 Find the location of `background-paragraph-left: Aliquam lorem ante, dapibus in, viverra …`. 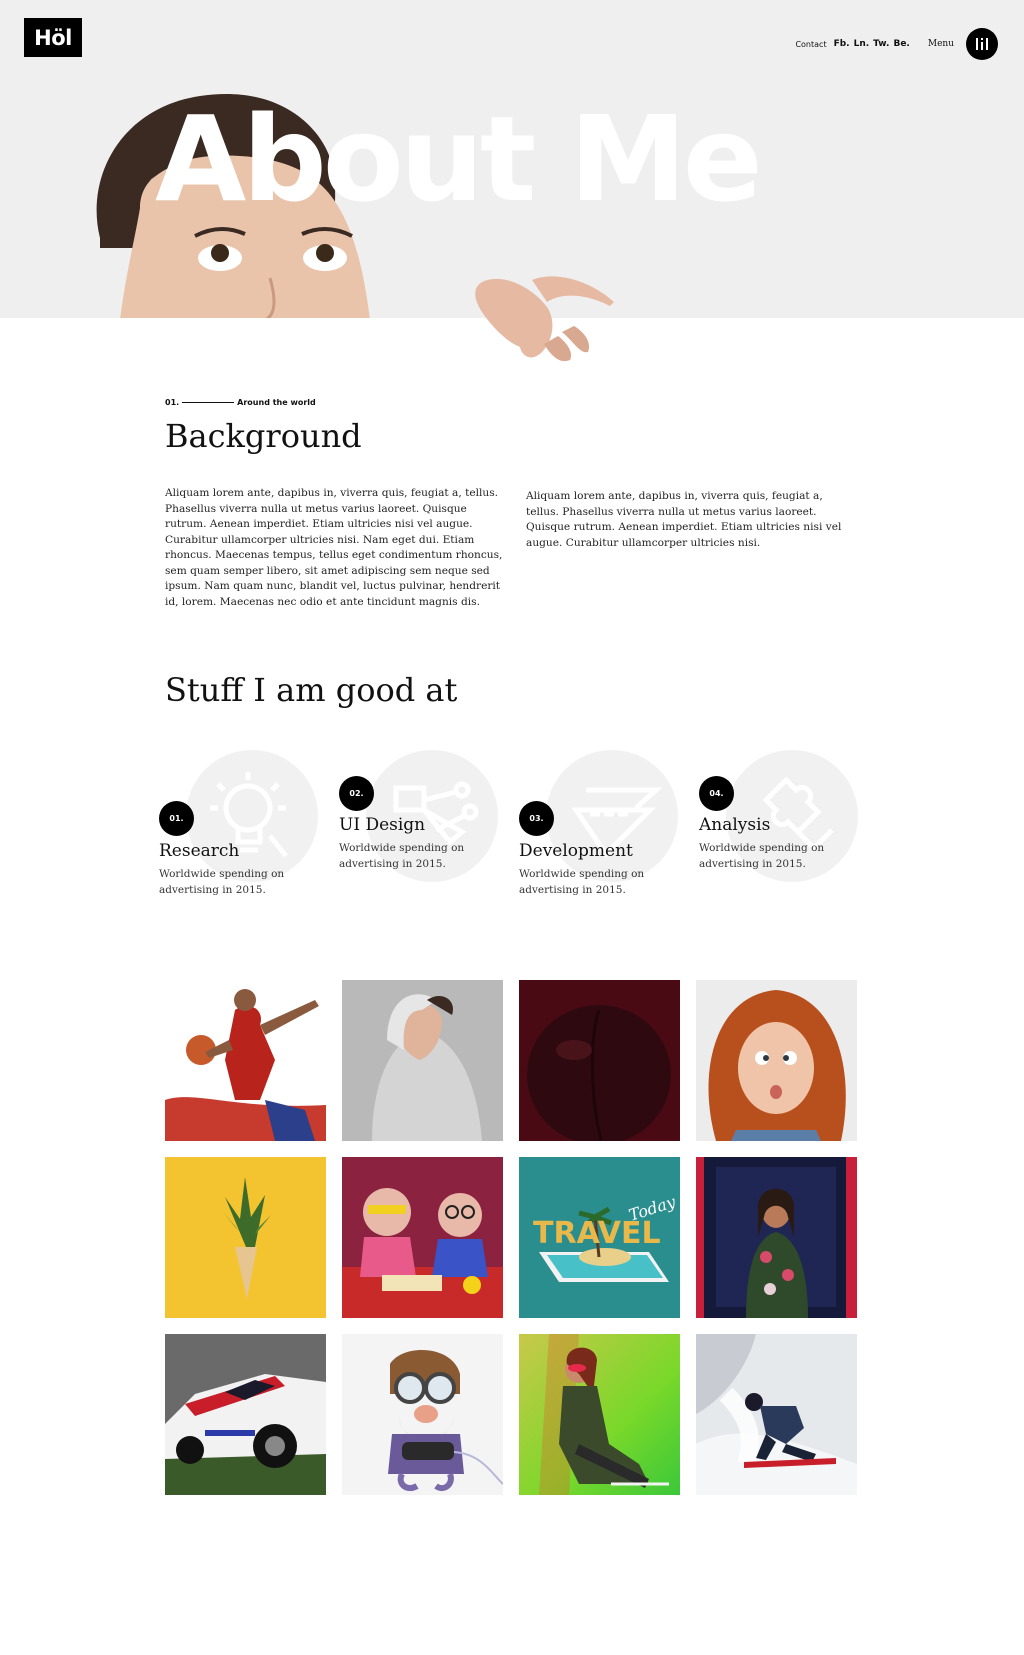

background-paragraph-left: Aliquam lorem ante, dapibus in, viverra … is located at coordinates (334, 547).